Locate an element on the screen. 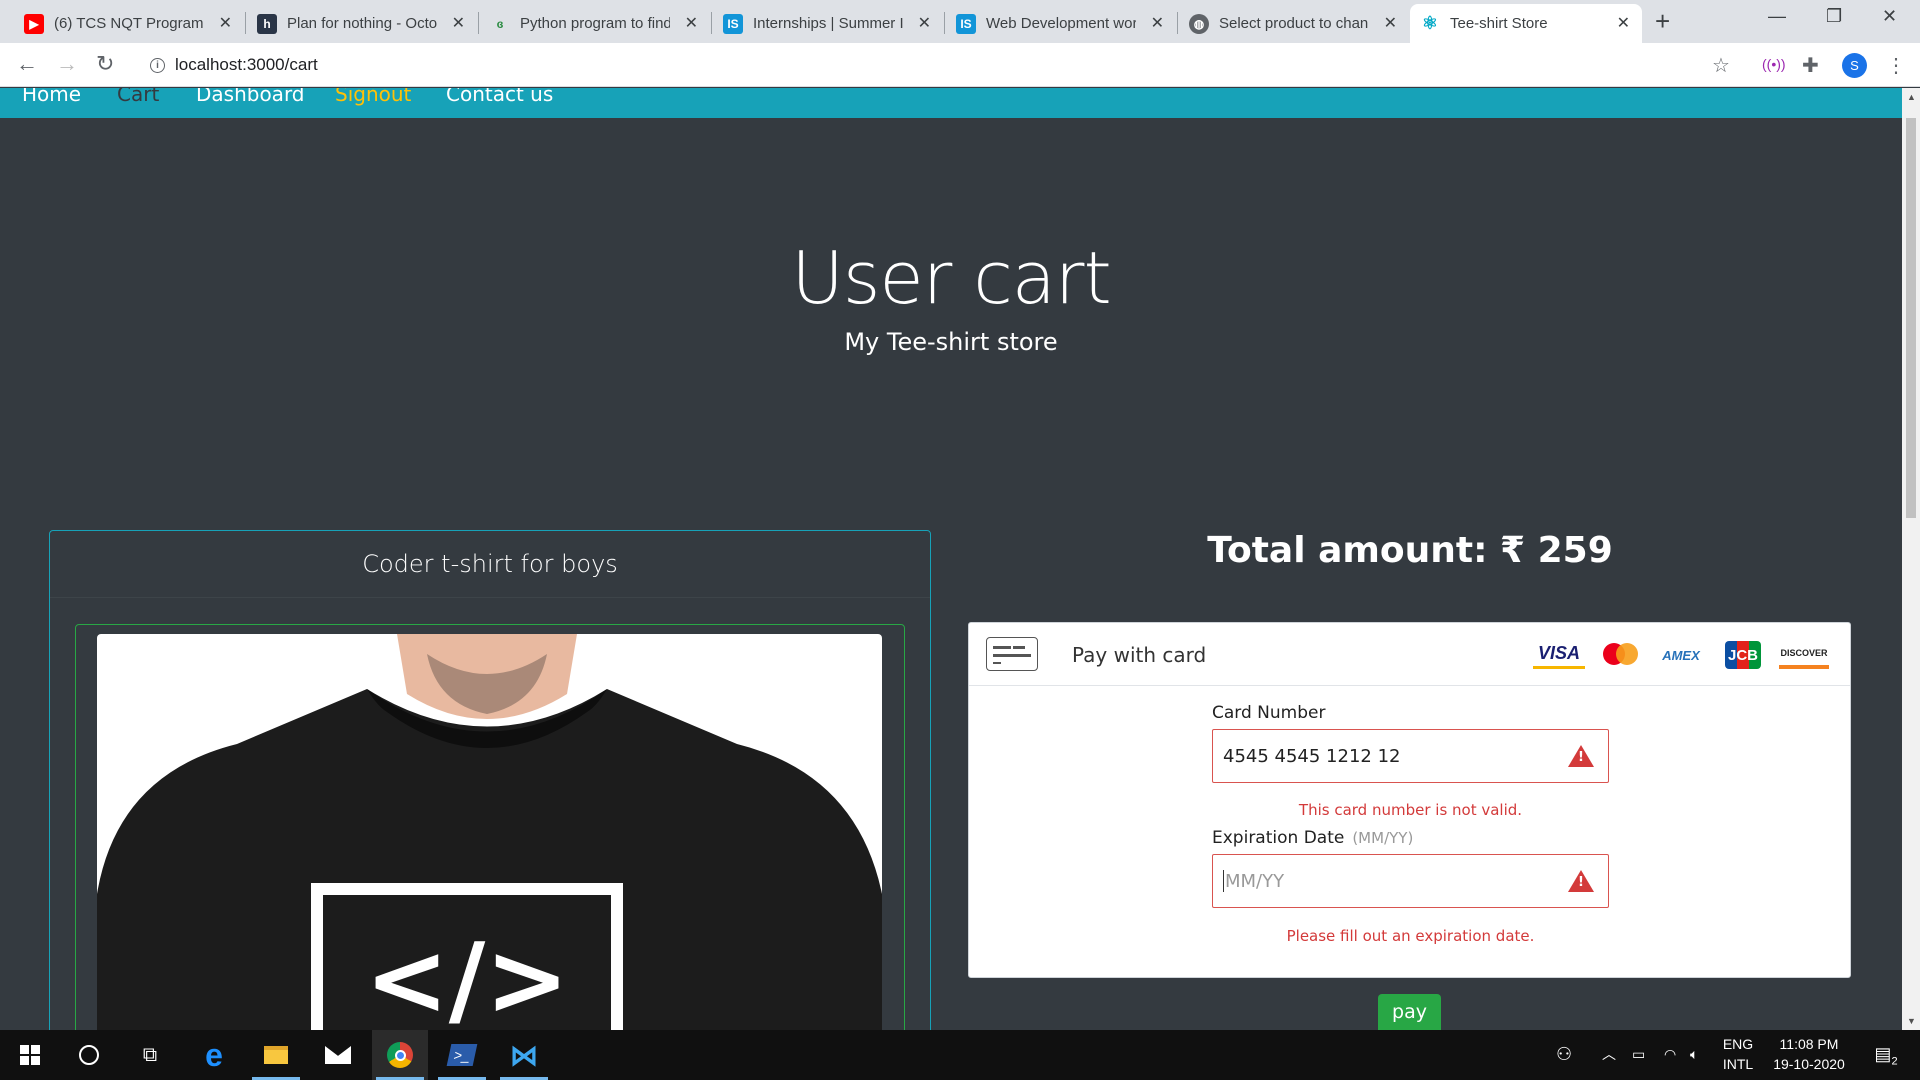 The width and height of the screenshot is (1920, 1080). site-navbar: Home Cart Dashboard Signout Contact us is located at coordinates (951, 103).